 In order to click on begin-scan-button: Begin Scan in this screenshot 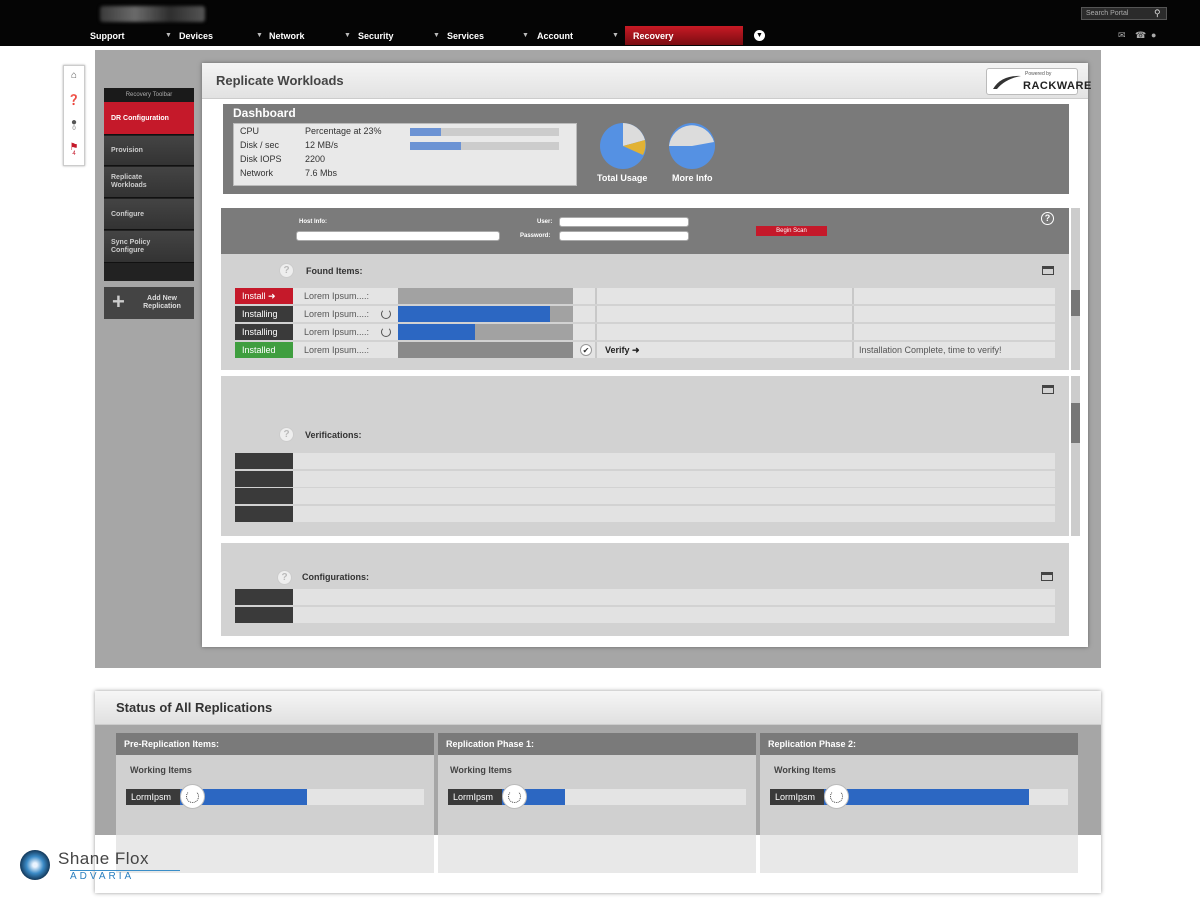, I will do `click(791, 231)`.